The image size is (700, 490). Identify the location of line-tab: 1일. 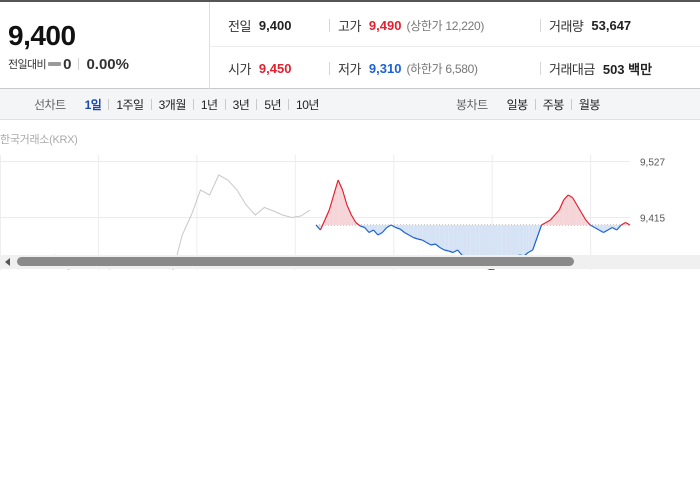
(93, 104).